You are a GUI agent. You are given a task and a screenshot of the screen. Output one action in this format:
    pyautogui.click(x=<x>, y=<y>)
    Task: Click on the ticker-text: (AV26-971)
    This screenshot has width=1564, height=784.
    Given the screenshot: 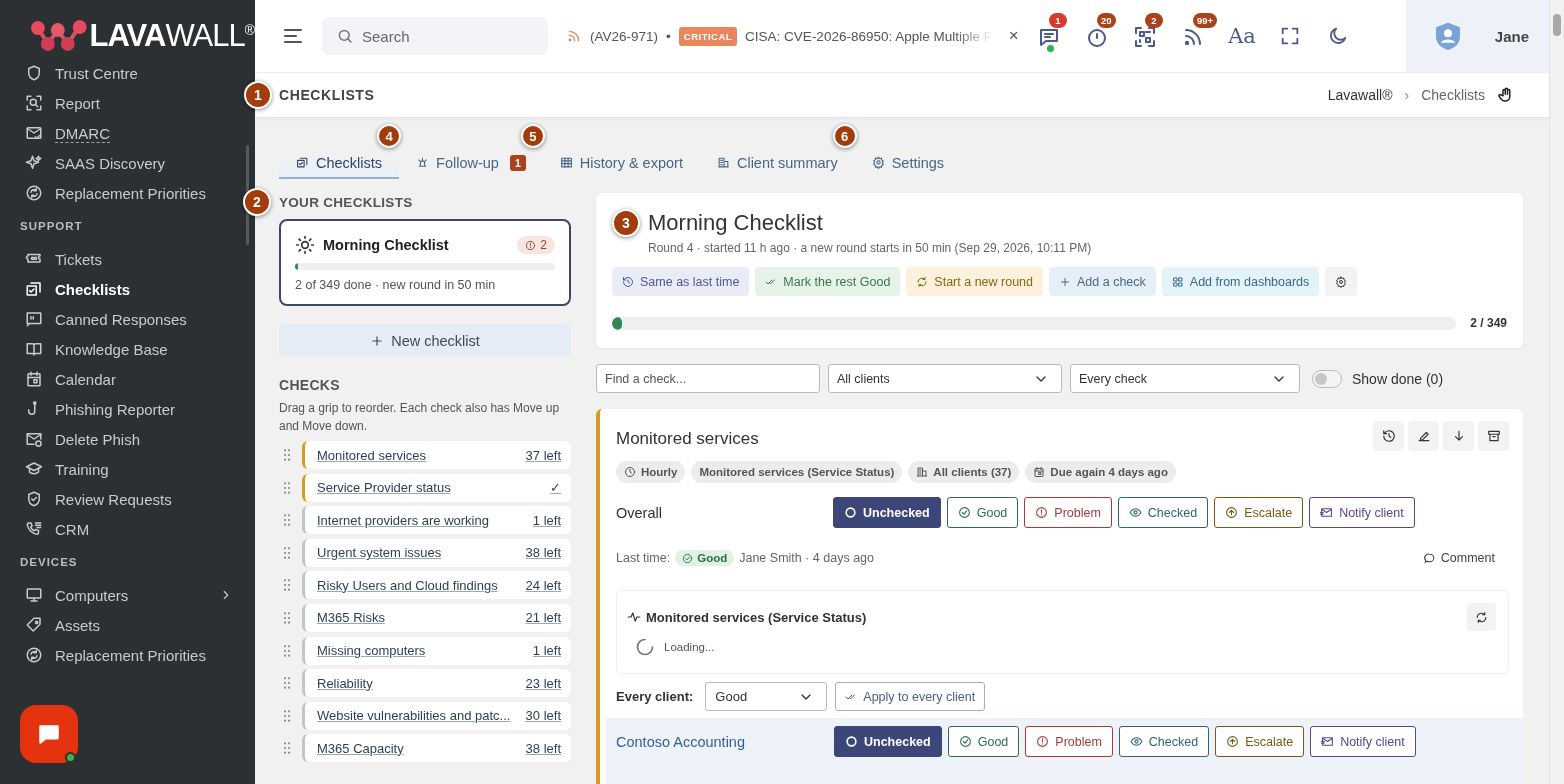 What is the action you would take?
    pyautogui.click(x=624, y=36)
    